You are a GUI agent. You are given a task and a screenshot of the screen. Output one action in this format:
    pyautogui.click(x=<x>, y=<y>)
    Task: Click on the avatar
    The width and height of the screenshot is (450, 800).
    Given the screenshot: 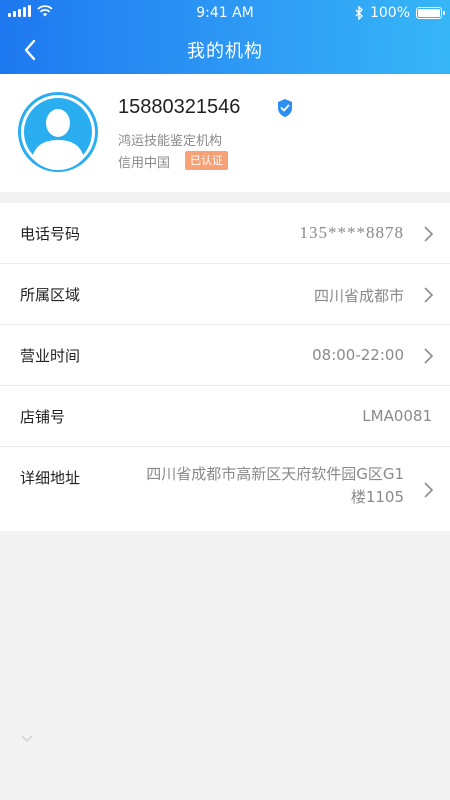 What is the action you would take?
    pyautogui.click(x=58, y=132)
    